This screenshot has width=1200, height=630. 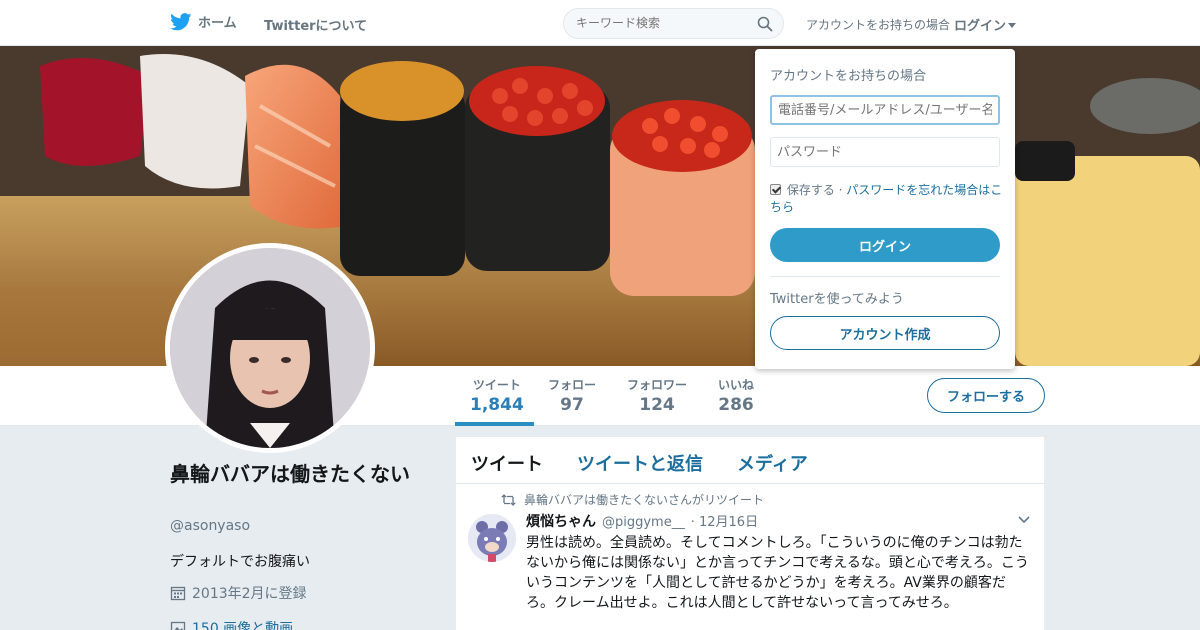 What do you see at coordinates (885, 333) in the screenshot?
I see `create-account-button: アカウント作成` at bounding box center [885, 333].